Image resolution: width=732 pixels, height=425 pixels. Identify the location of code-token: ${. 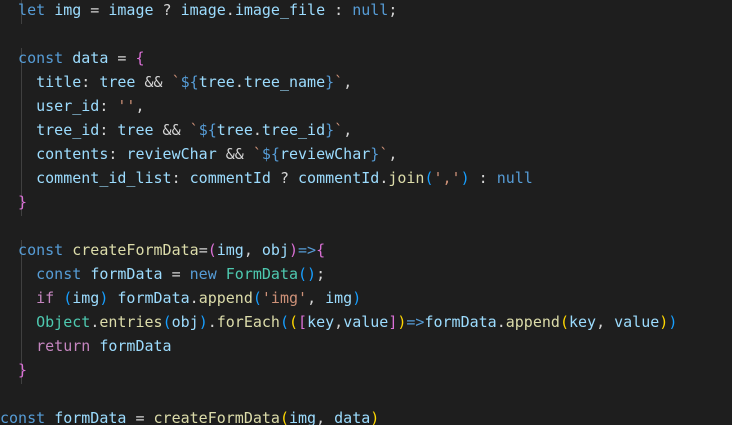
(189, 82).